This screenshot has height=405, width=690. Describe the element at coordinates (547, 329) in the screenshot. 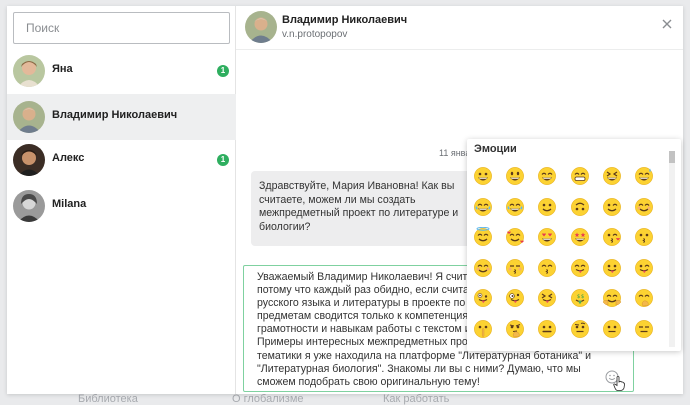

I see `emoji-zipper-mouth-icon` at that location.